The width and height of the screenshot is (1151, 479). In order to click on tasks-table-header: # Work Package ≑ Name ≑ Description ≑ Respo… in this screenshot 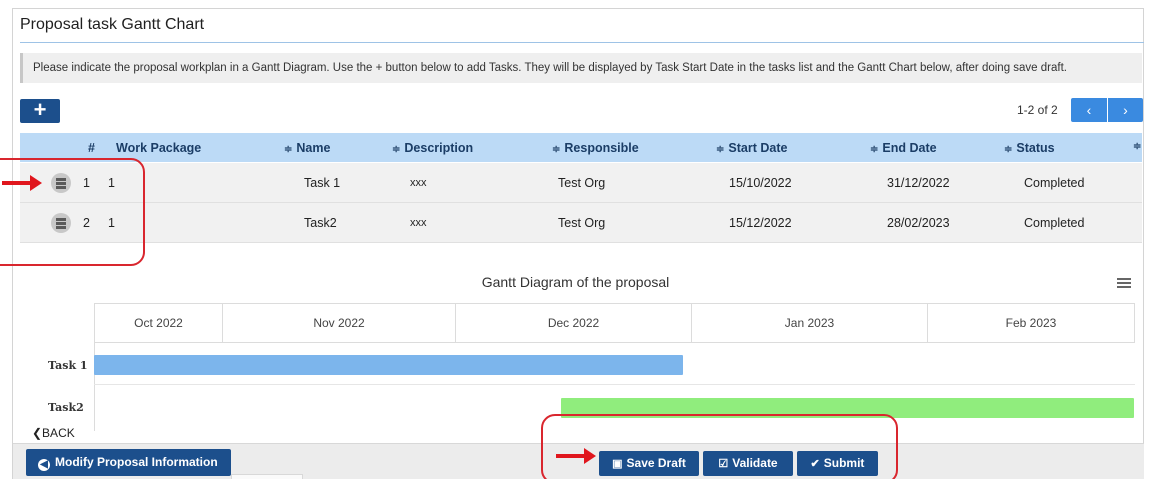, I will do `click(581, 147)`.